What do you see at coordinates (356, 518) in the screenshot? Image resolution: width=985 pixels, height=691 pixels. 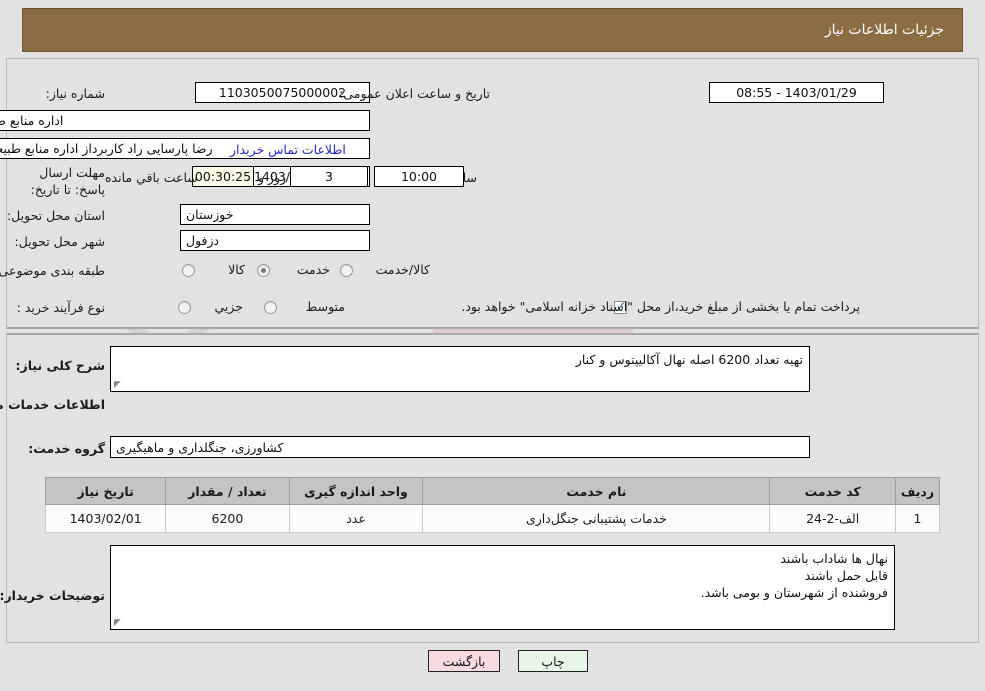 I see `cell-unit: عدد` at bounding box center [356, 518].